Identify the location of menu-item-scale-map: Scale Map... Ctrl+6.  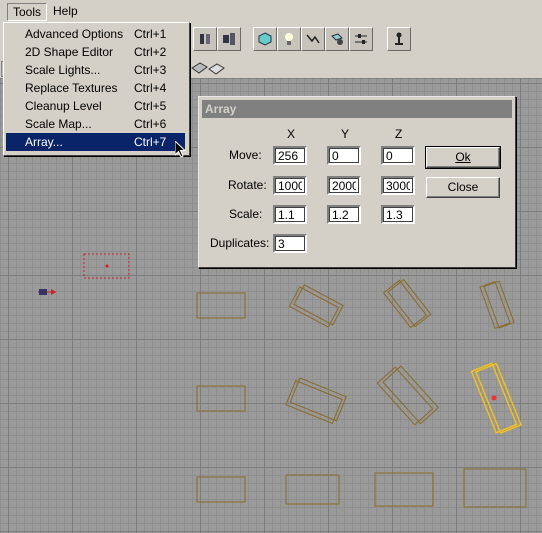
(95, 124).